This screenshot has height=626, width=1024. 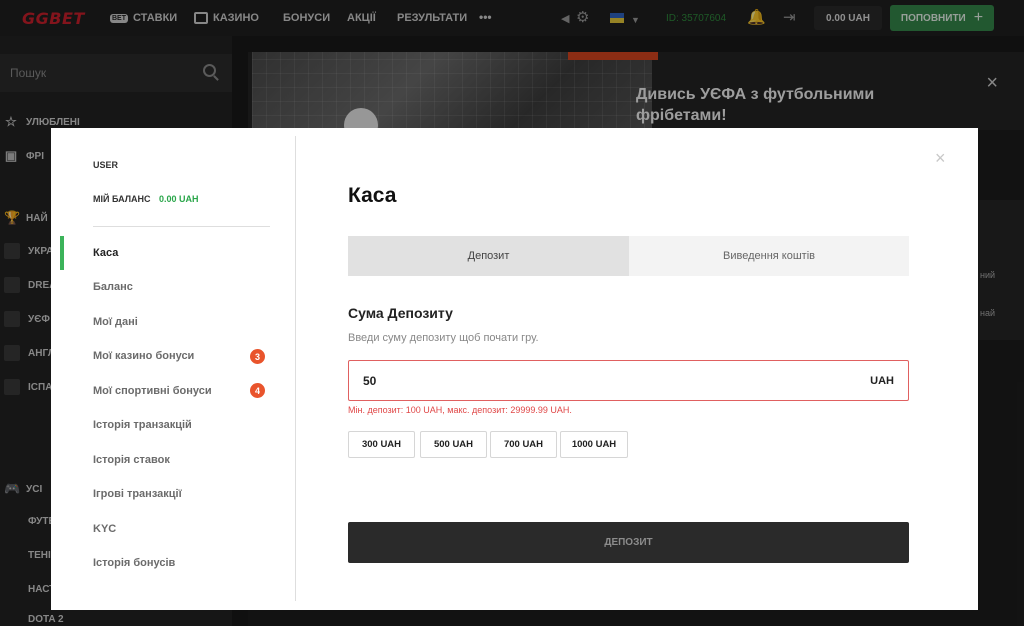 What do you see at coordinates (181, 226) in the screenshot?
I see `menu-divider` at bounding box center [181, 226].